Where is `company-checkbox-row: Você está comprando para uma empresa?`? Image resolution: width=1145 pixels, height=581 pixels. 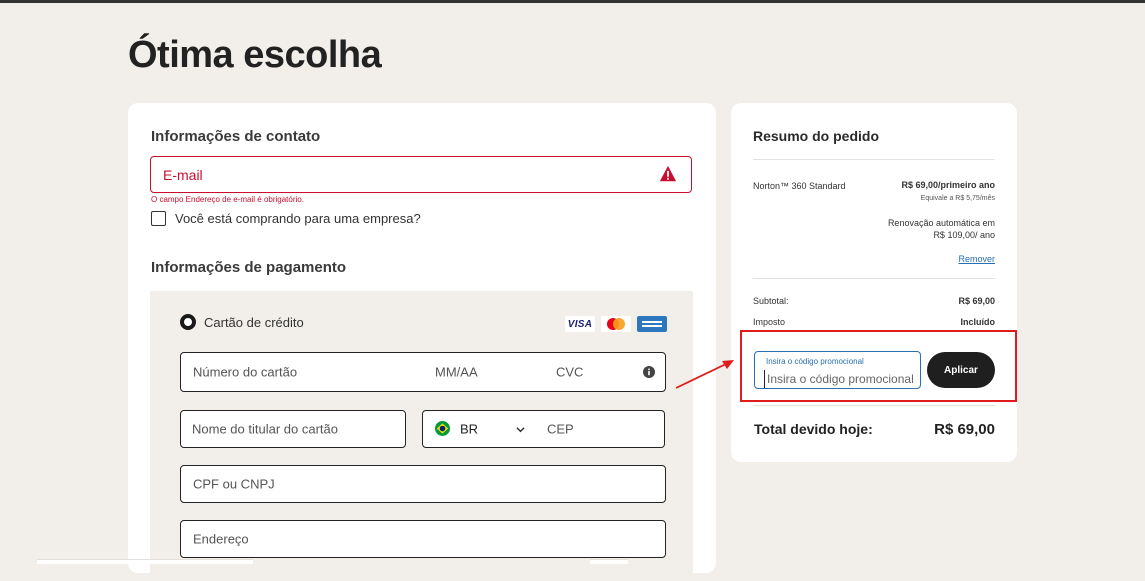
company-checkbox-row: Você está comprando para uma empresa? is located at coordinates (286, 218).